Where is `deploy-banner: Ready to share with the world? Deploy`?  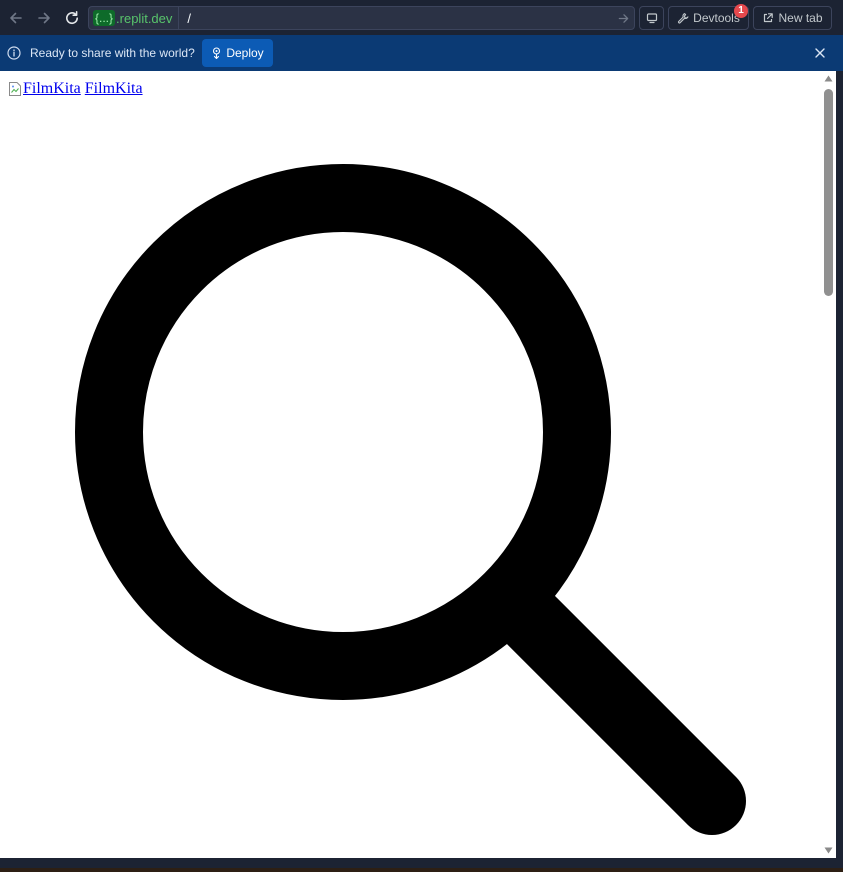 deploy-banner: Ready to share with the world? Deploy is located at coordinates (421, 53).